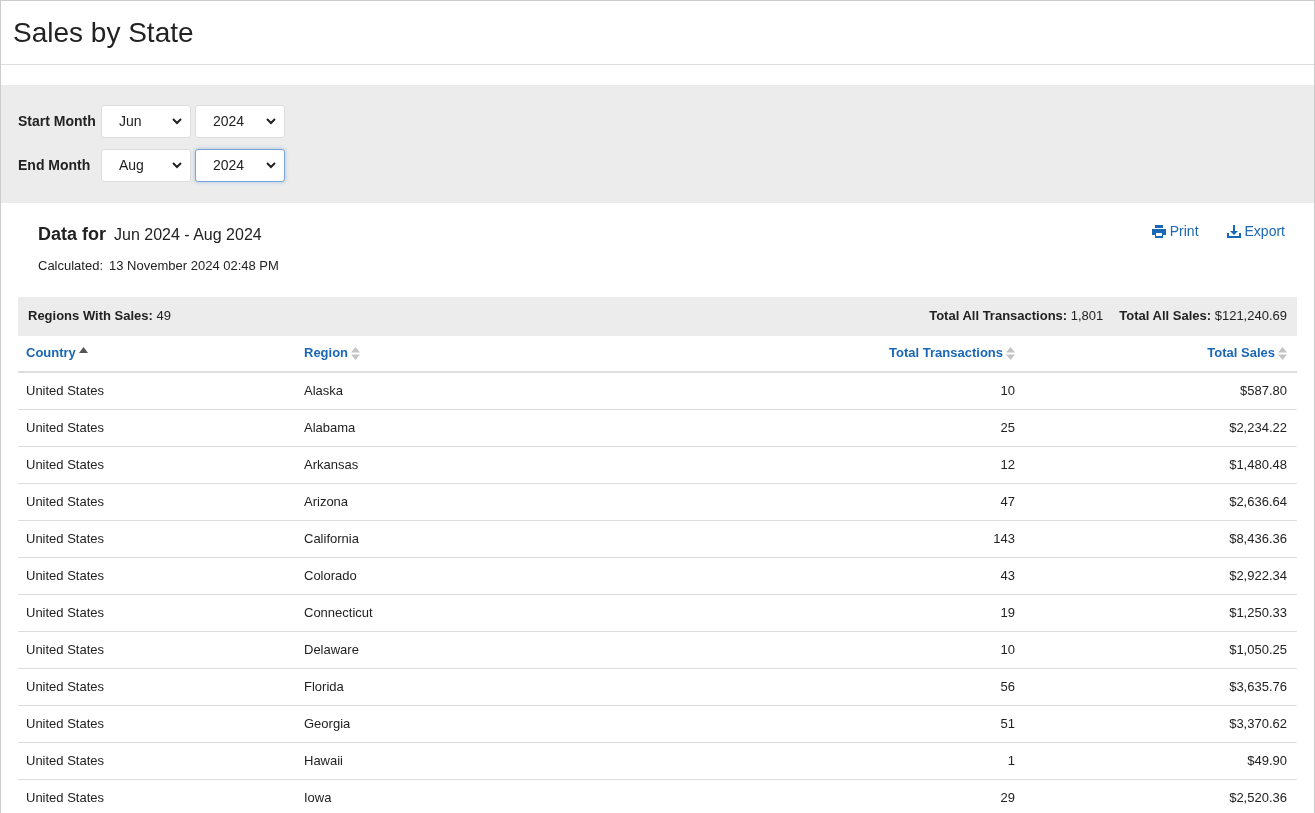 Image resolution: width=1315 pixels, height=813 pixels. I want to click on page-title: Sales by State, so click(103, 32).